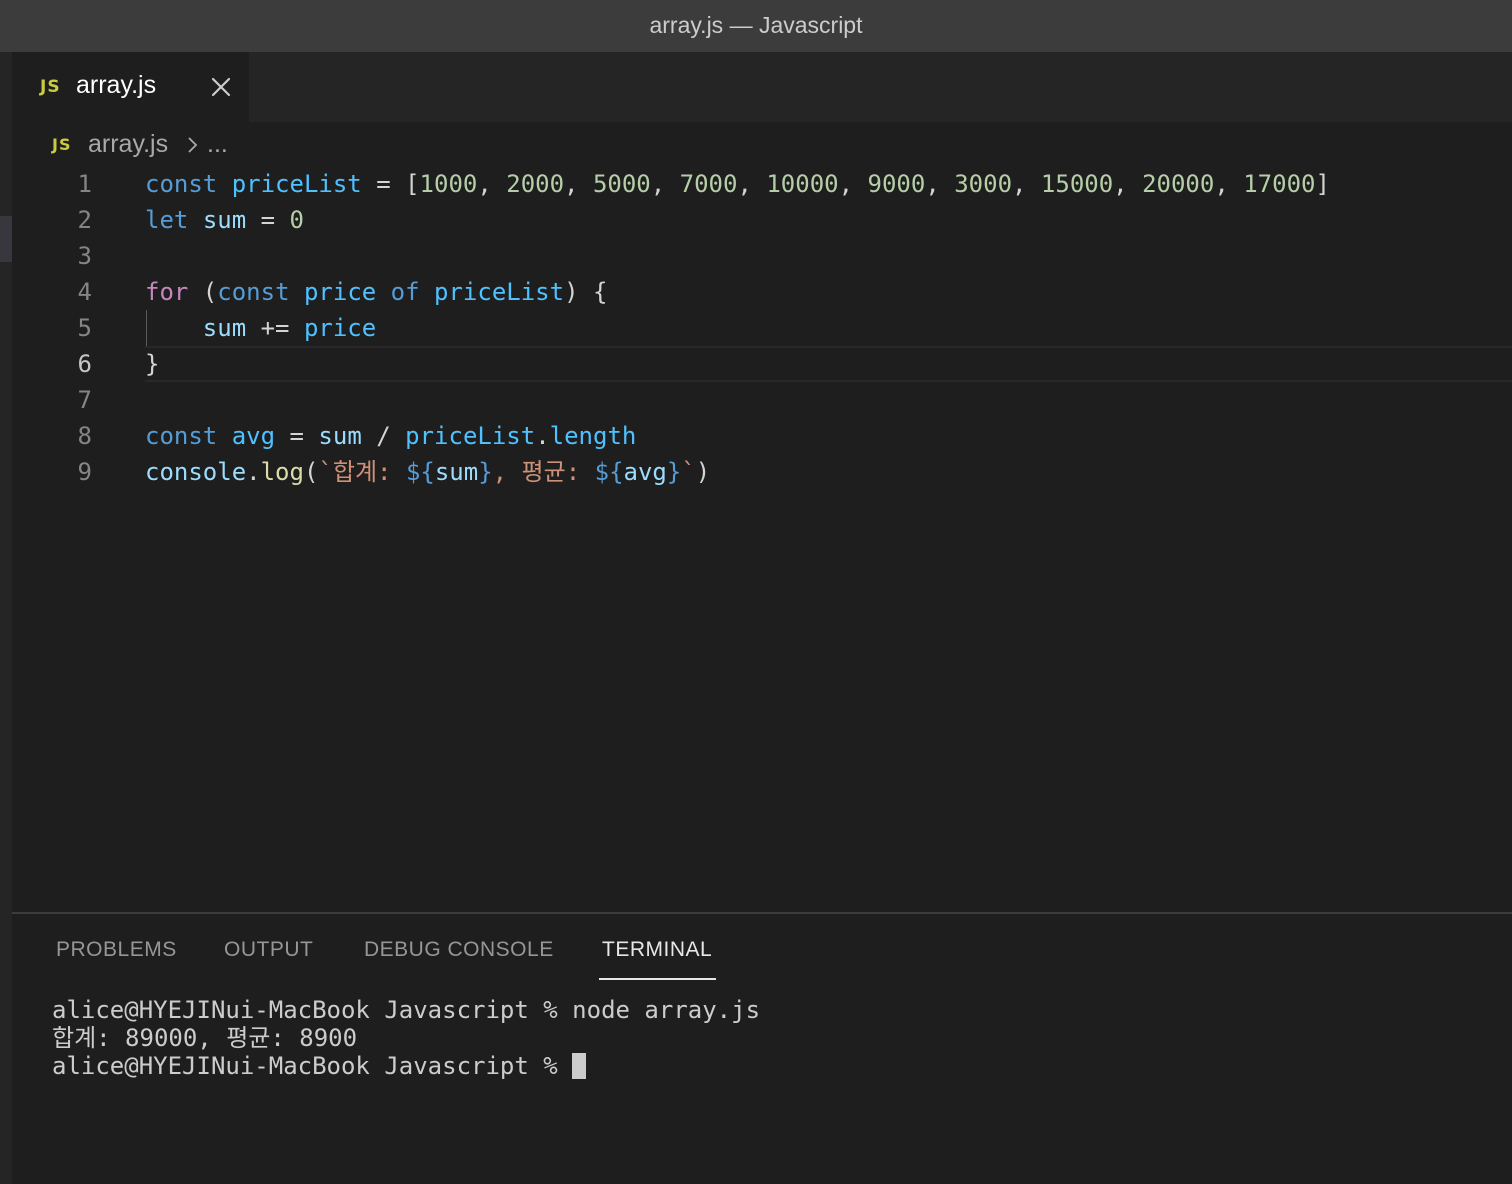  Describe the element at coordinates (84, 364) in the screenshot. I see `line-number: 6` at that location.